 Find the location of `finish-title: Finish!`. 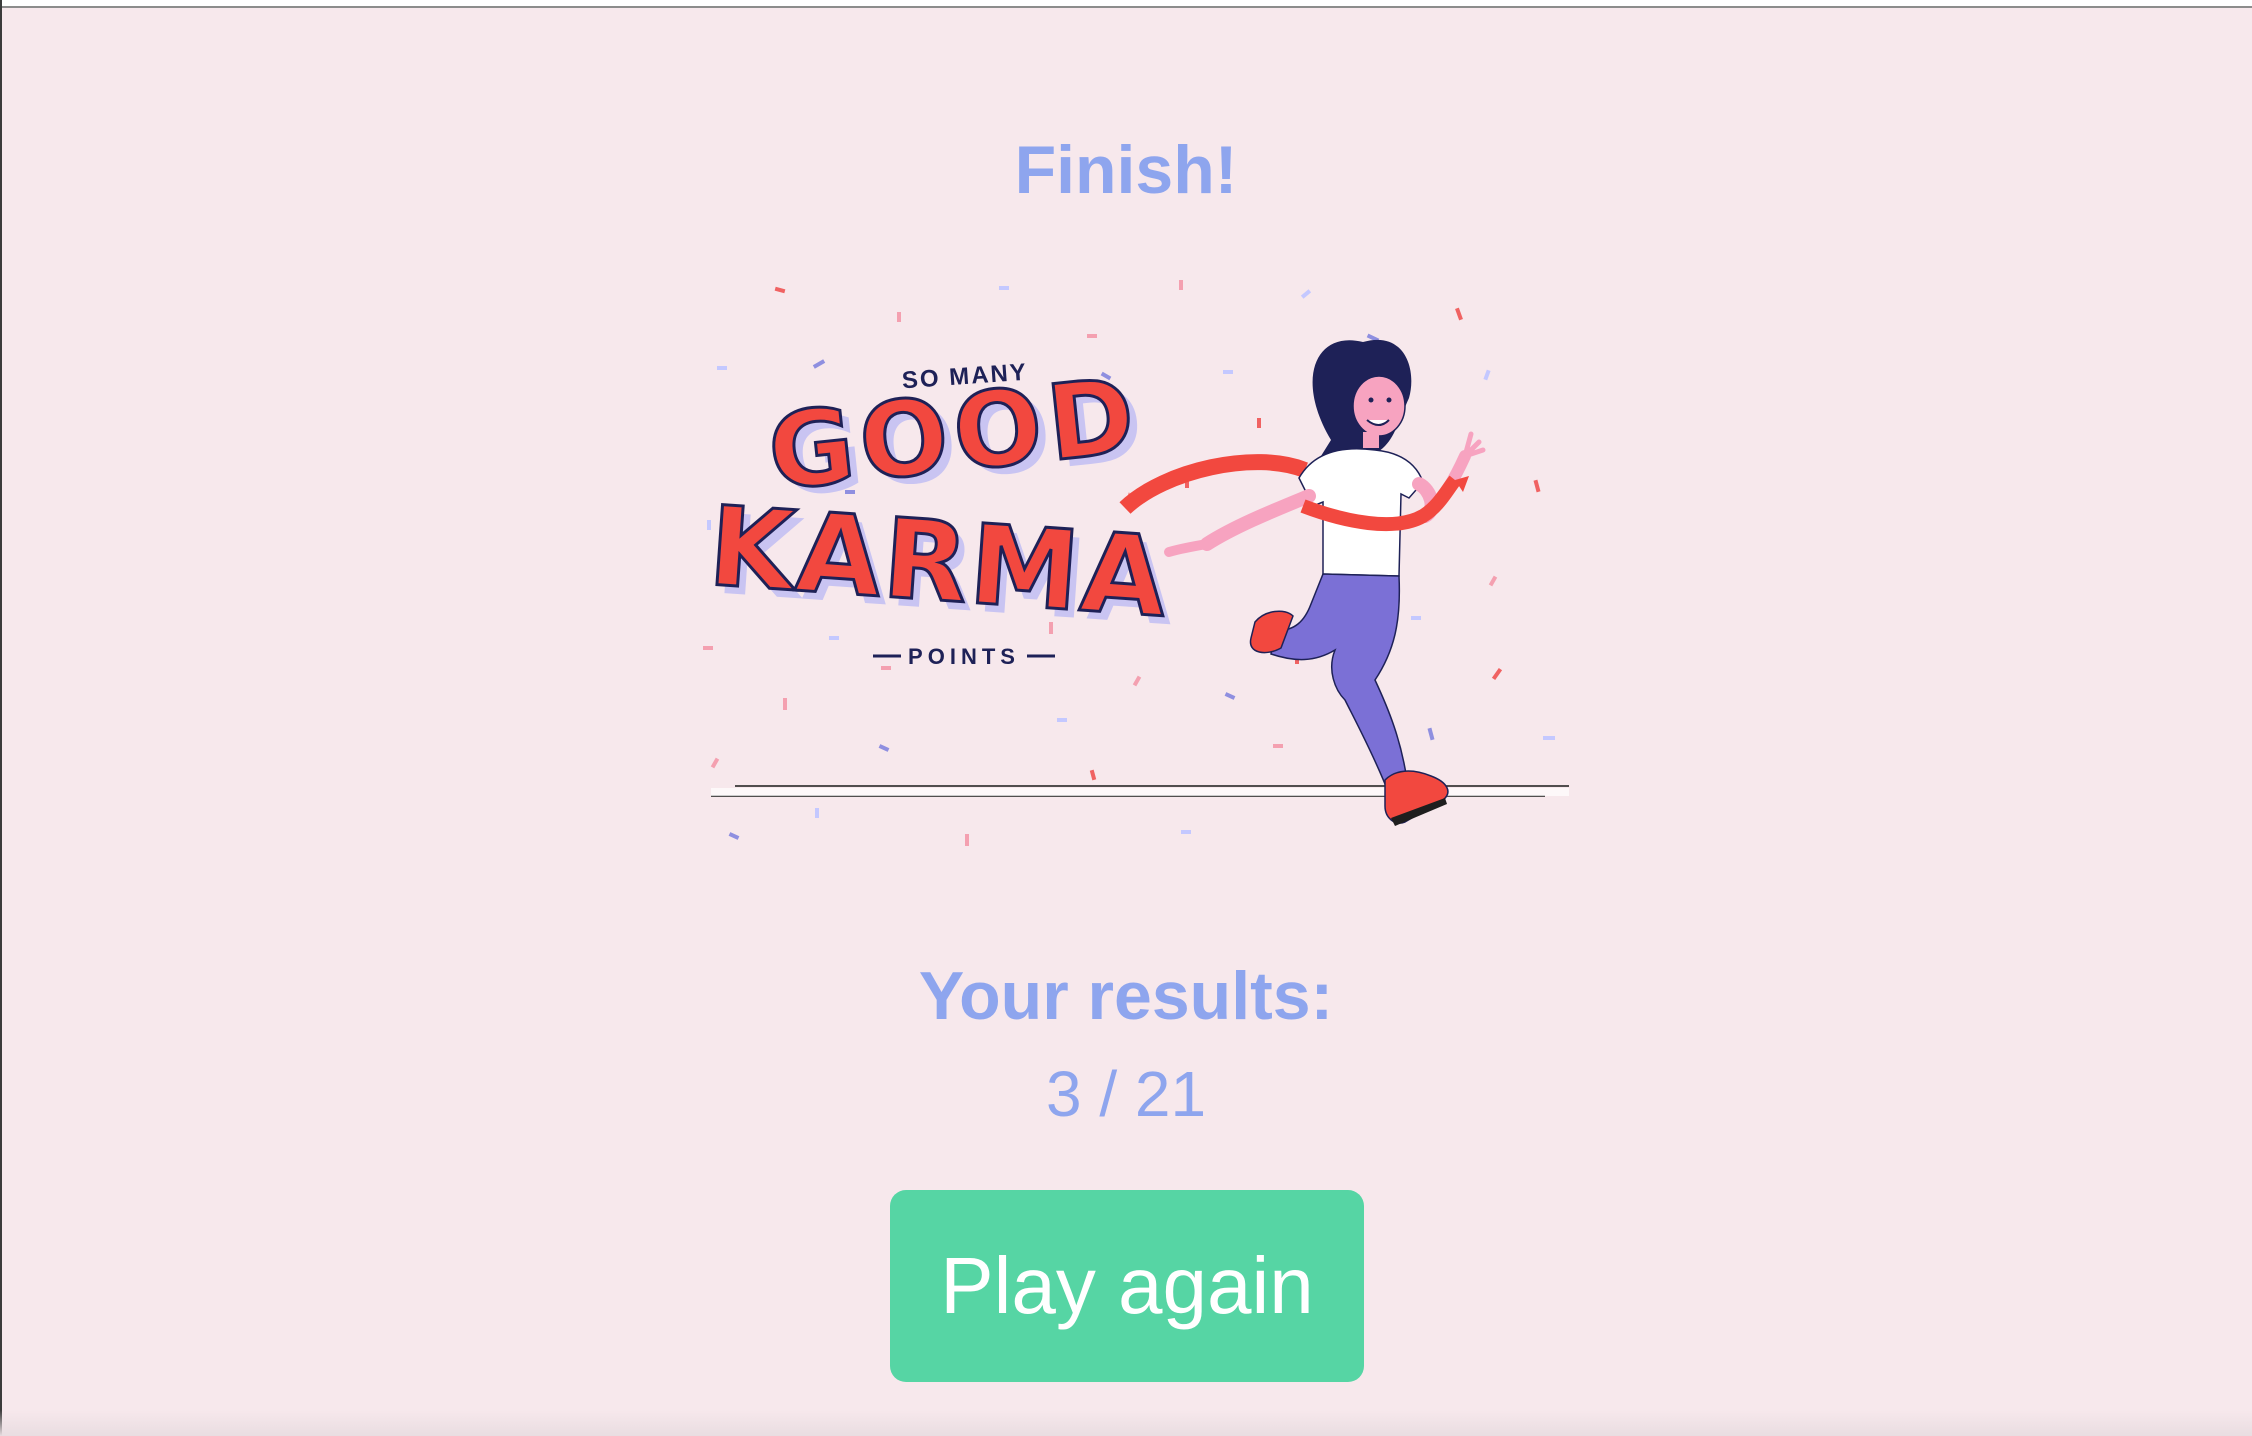

finish-title: Finish! is located at coordinates (1126, 170).